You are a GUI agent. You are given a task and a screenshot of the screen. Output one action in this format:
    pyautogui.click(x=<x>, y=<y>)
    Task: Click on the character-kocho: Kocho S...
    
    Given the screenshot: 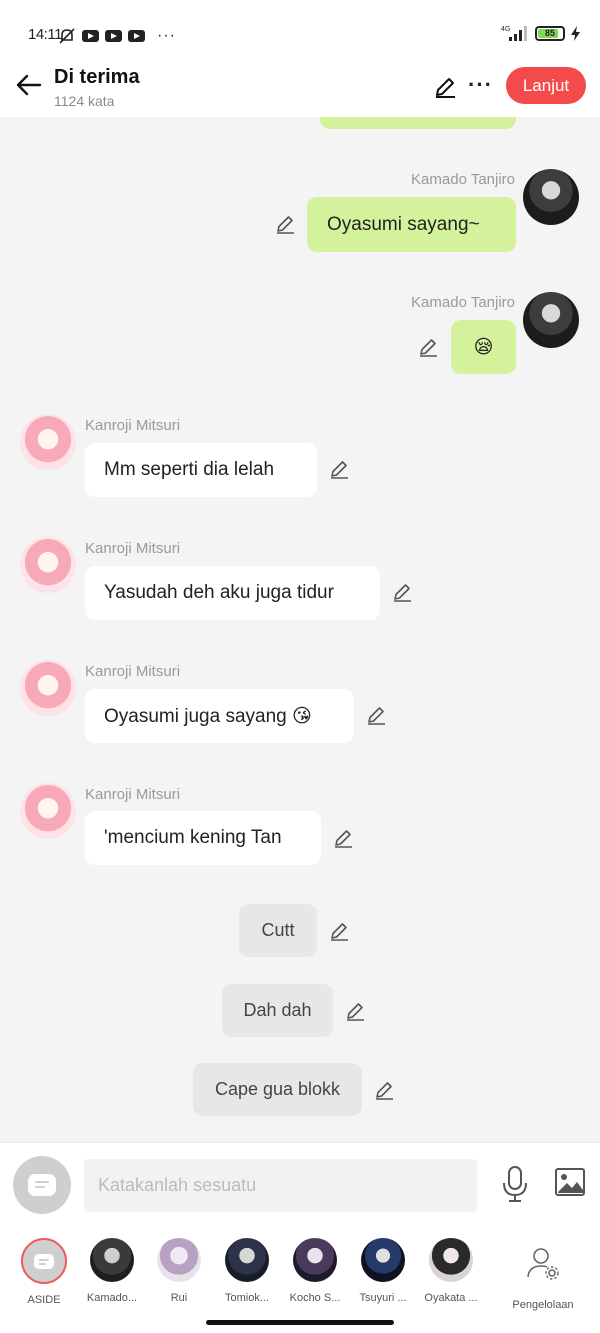 What is the action you would take?
    pyautogui.click(x=315, y=1270)
    